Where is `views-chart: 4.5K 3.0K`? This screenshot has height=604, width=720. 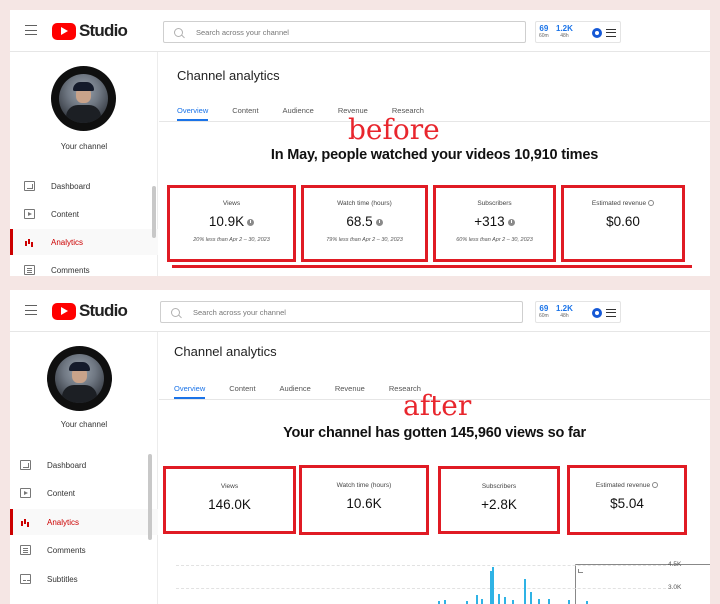 views-chart: 4.5K 3.0K is located at coordinates (441, 578).